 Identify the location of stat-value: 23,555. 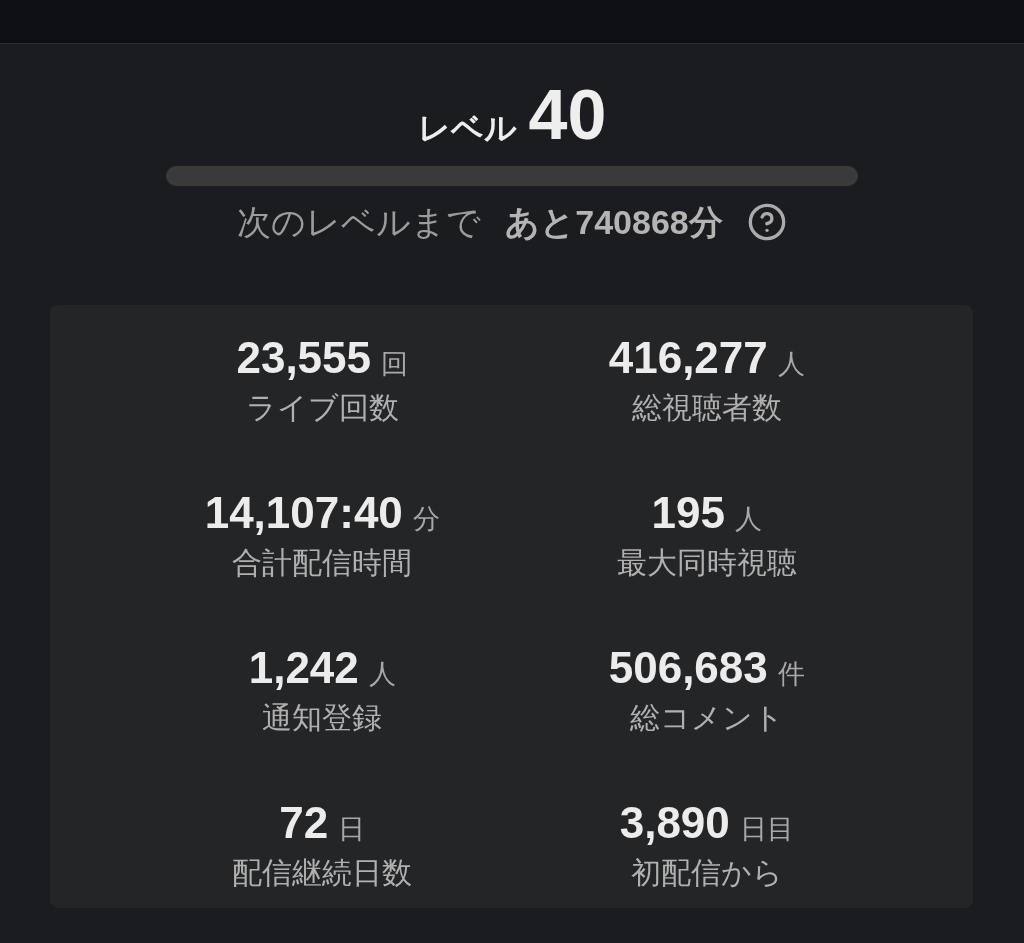
(304, 358).